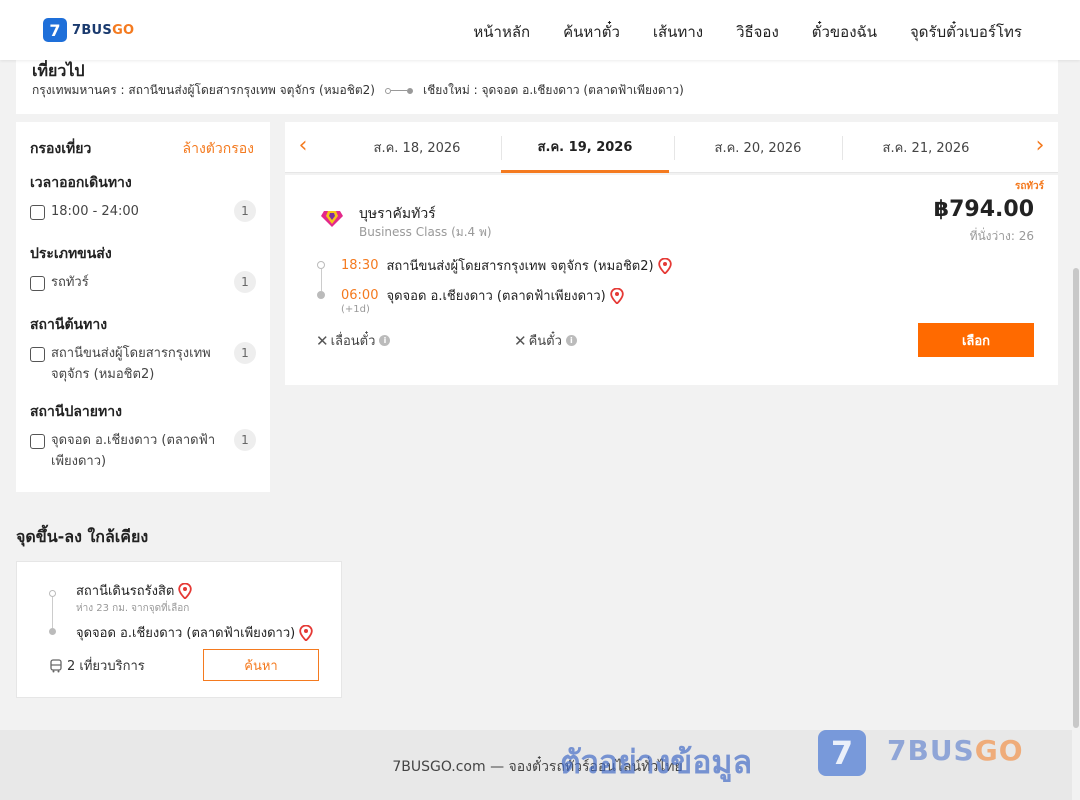 Image resolution: width=1080 pixels, height=800 pixels. I want to click on filter-section-title: เวลาออกเดินทาง, so click(81, 183).